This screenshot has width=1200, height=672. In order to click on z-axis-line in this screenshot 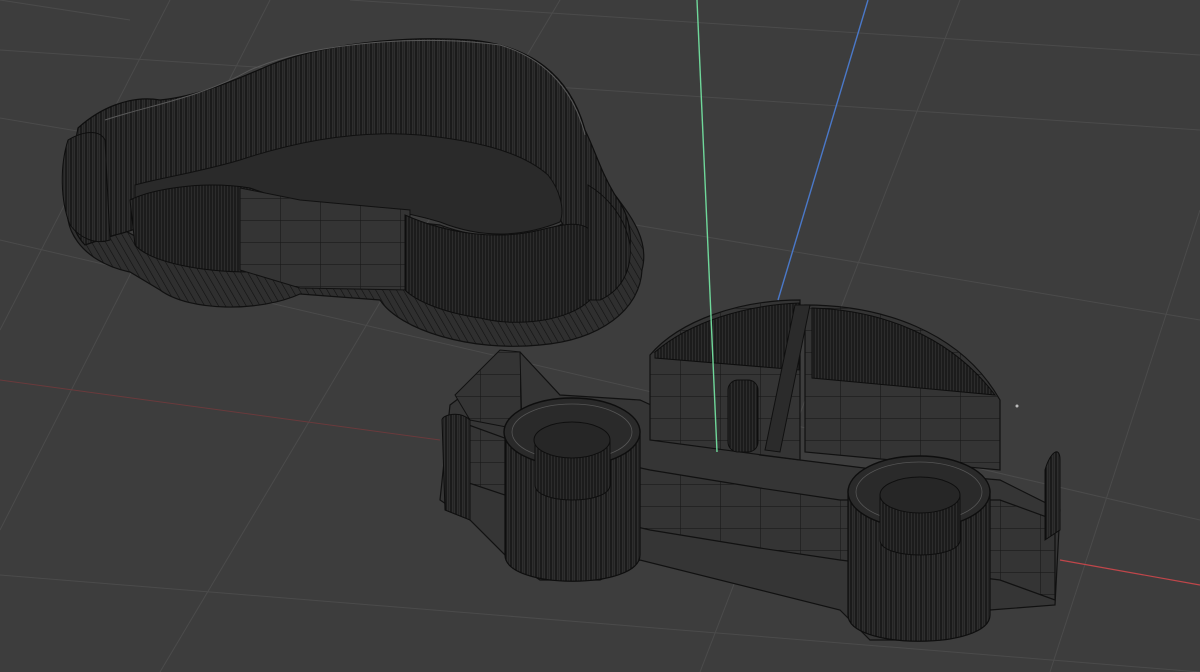, I will do `click(823, 150)`.